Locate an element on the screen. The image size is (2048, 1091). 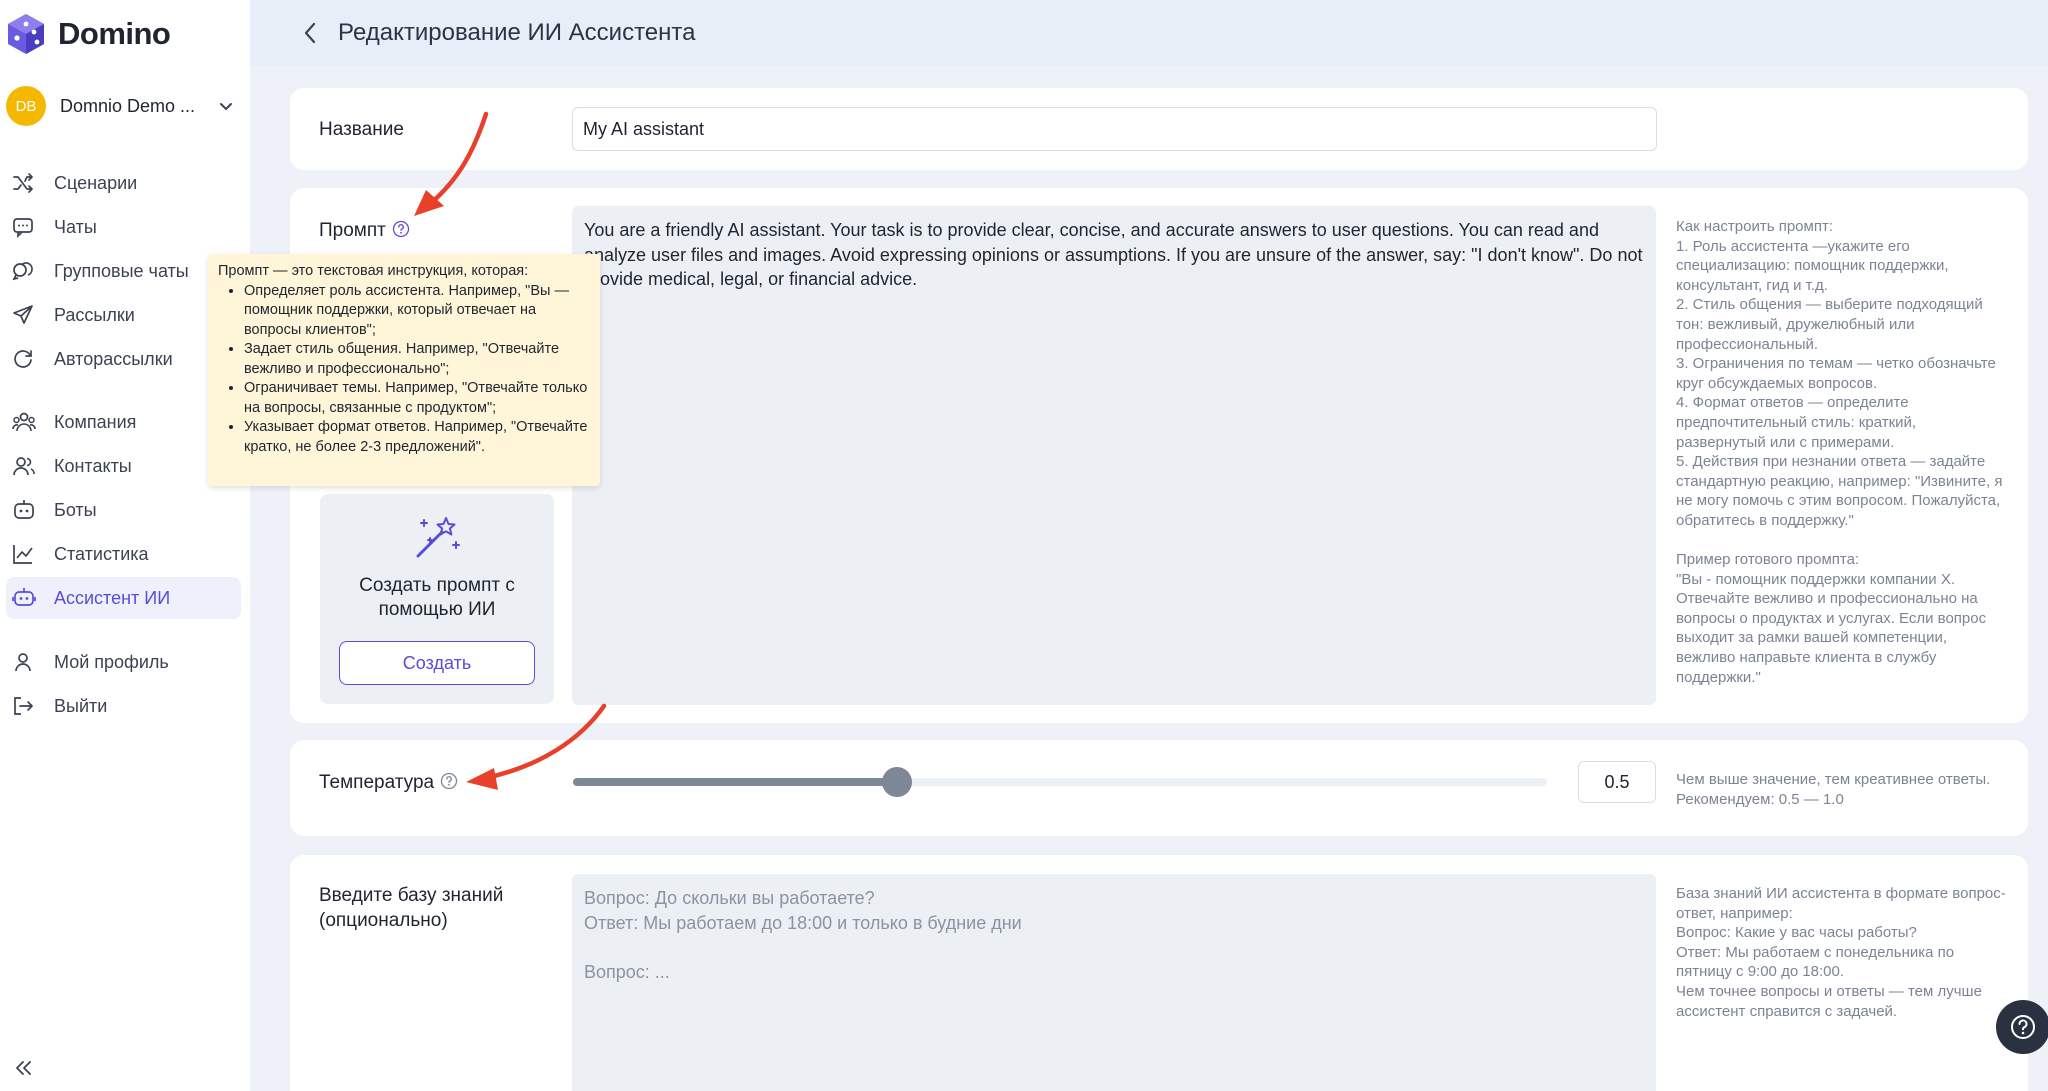
sidebar-item-bots: Боты is located at coordinates (123, 510).